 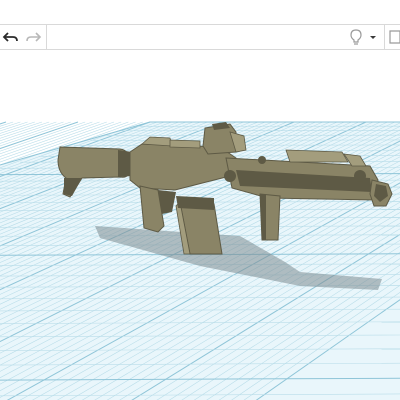 I want to click on undo-arrow-icon, so click(x=12, y=37).